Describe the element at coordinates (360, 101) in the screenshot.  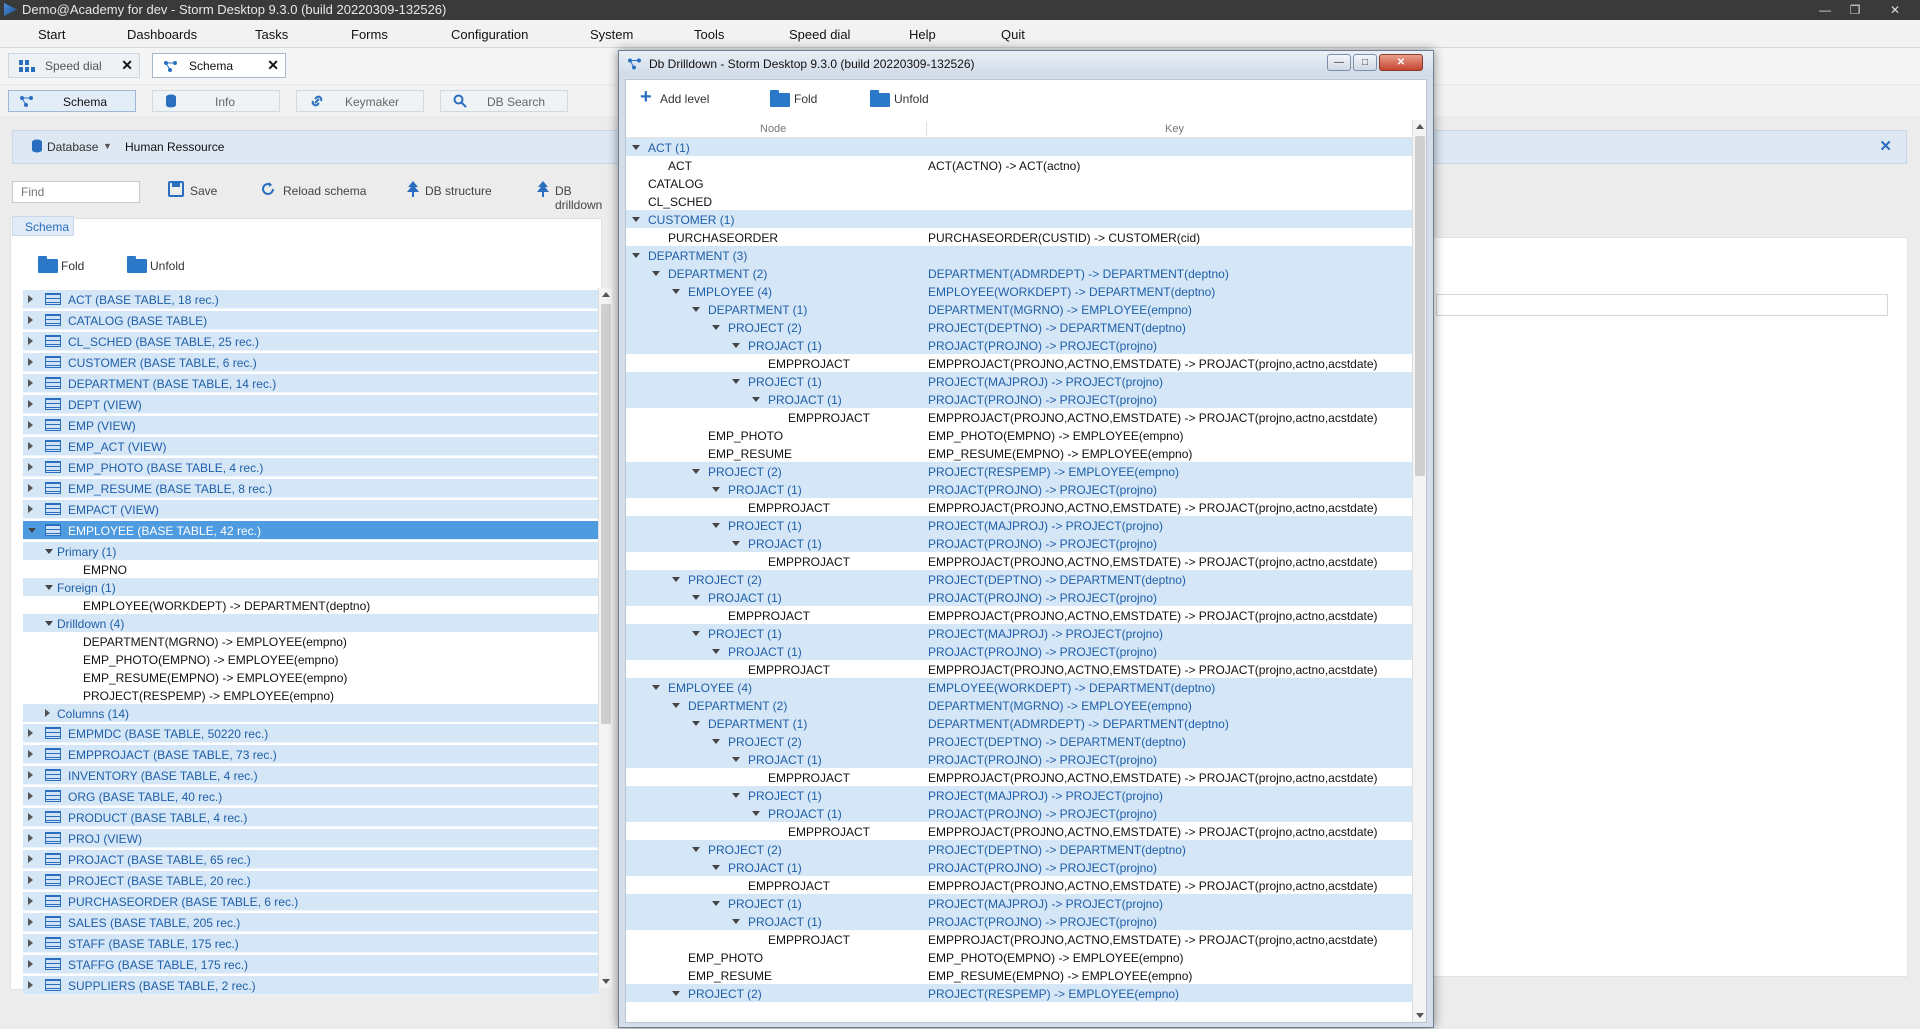
I see `subtab-keymaker: Keymaker` at that location.